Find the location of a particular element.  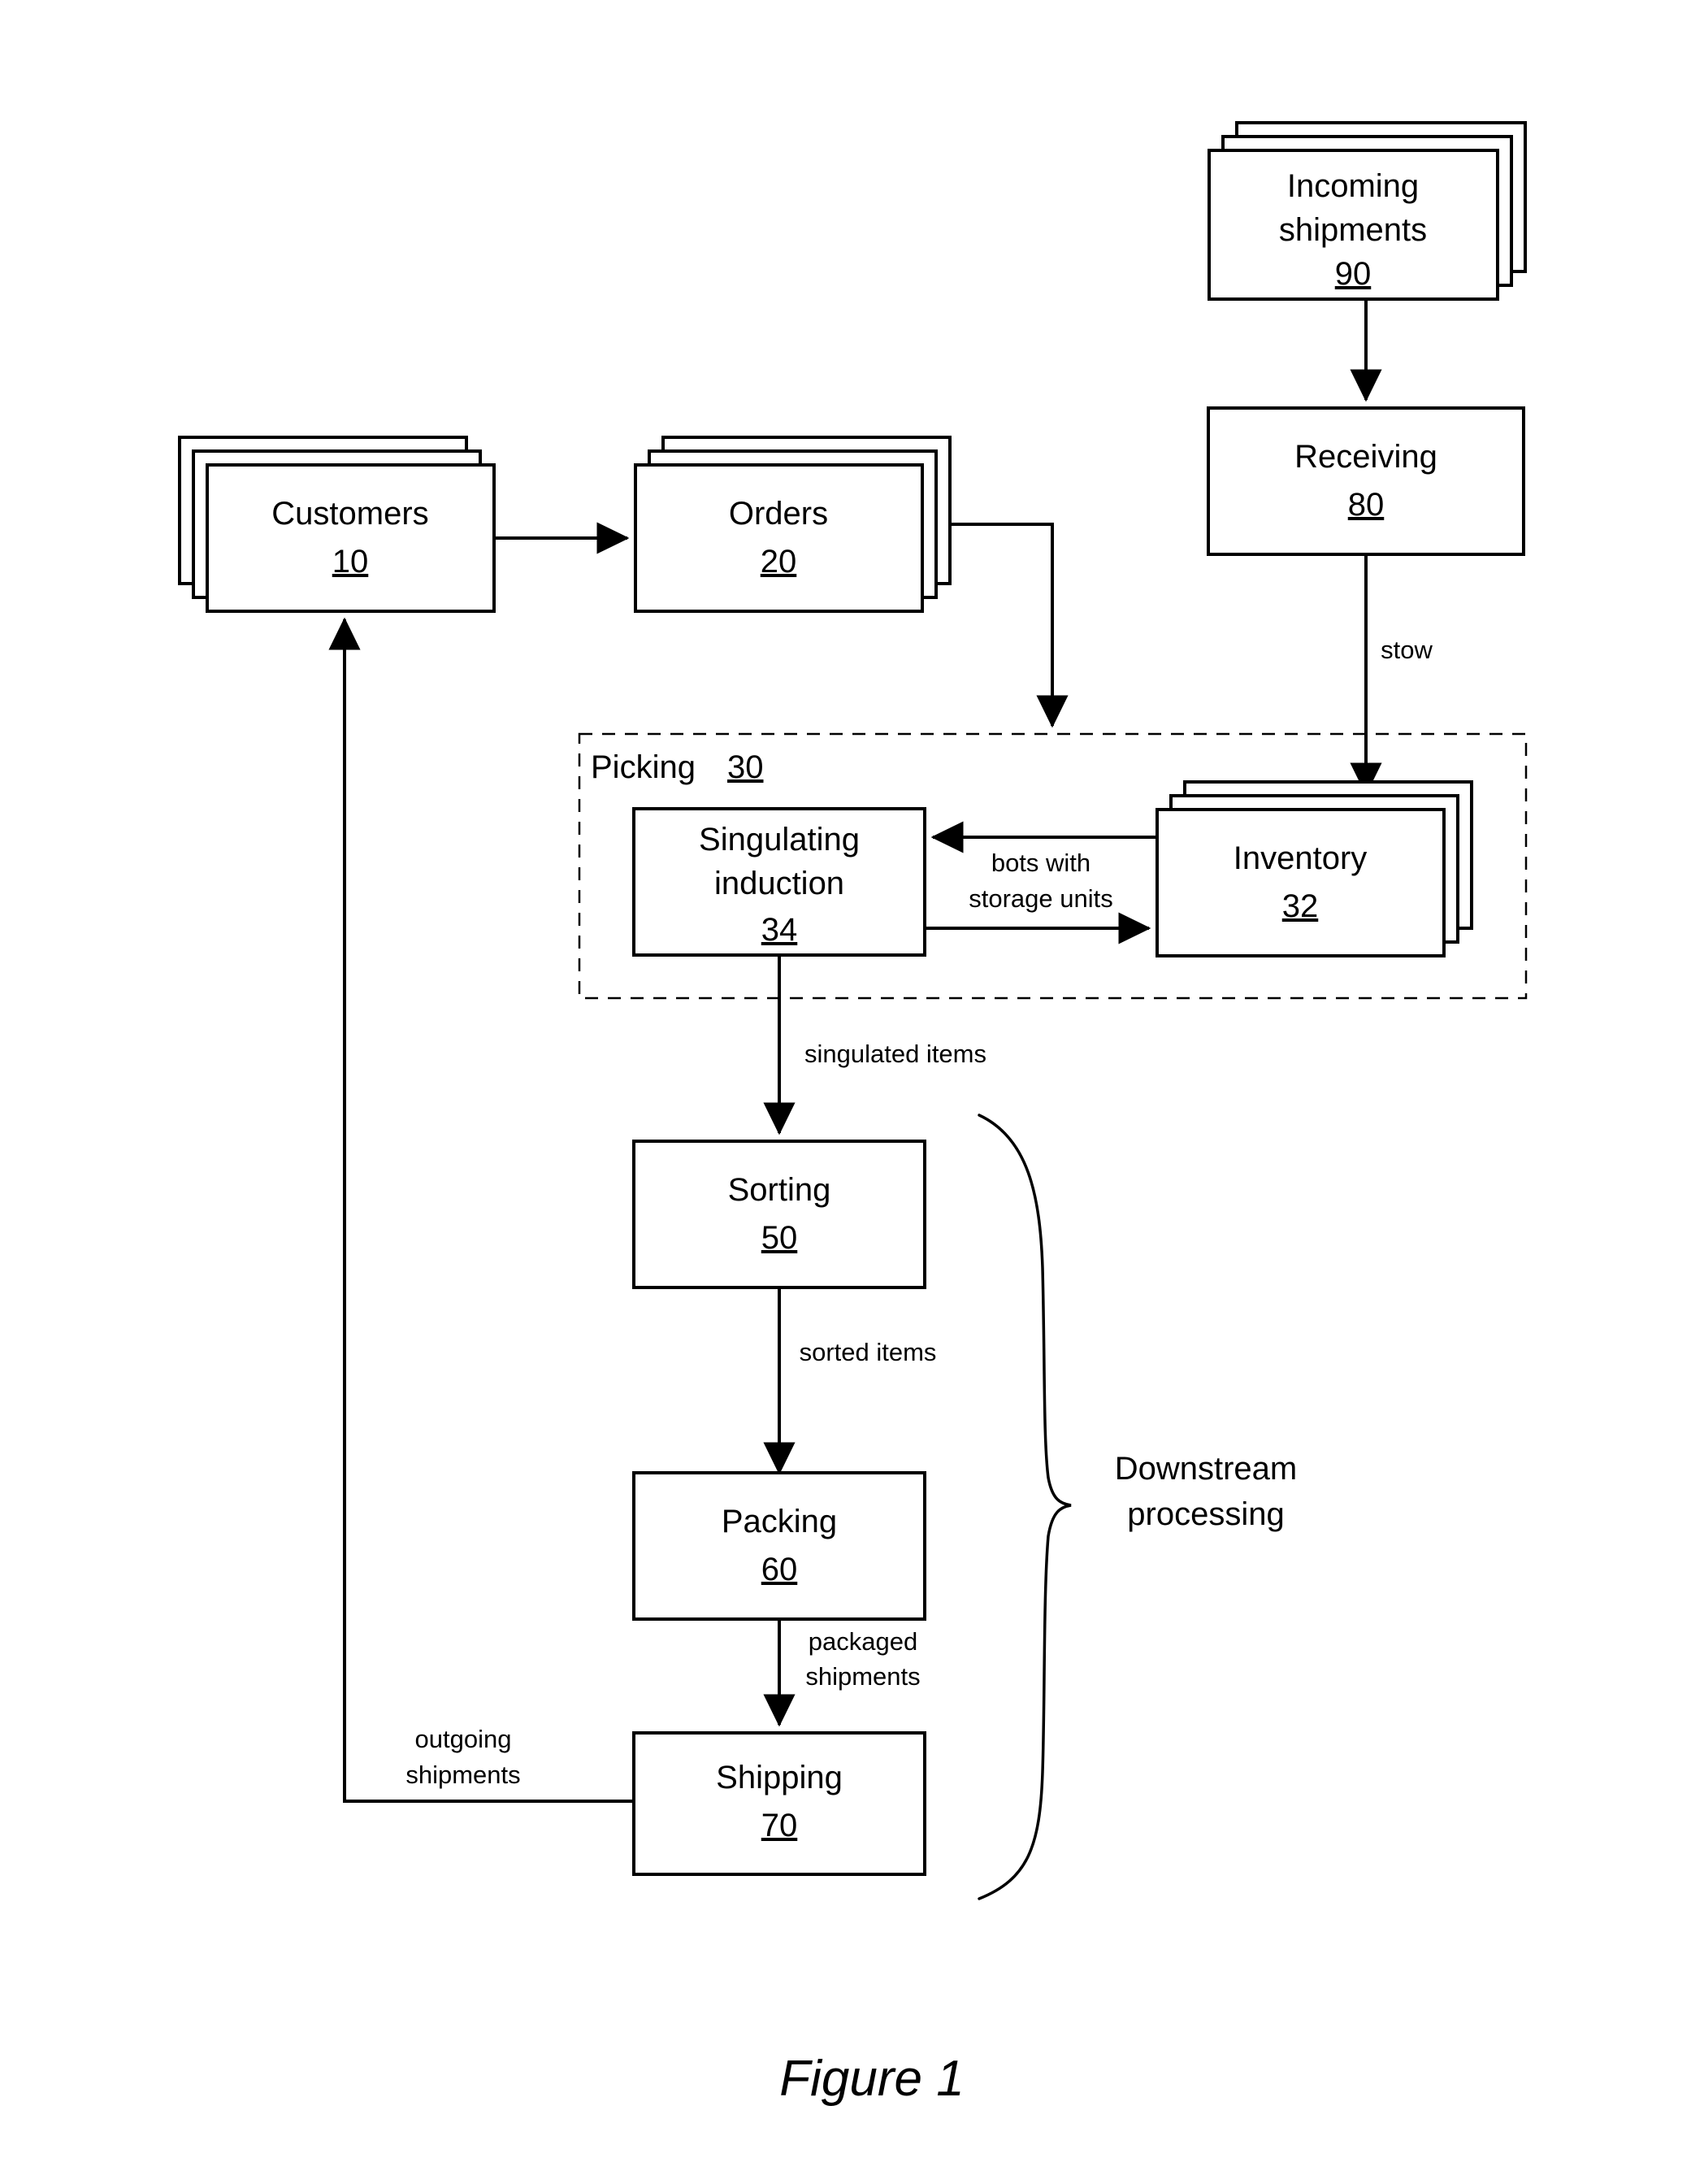

edge-label-singulated-items: singulated items is located at coordinates (895, 1054).